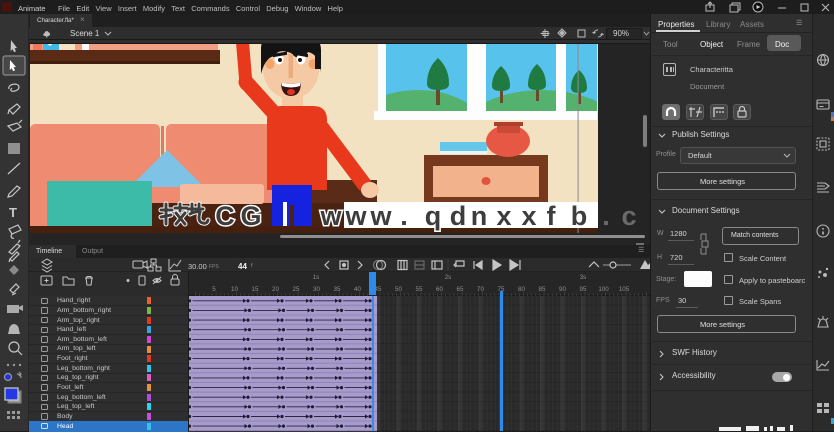 This screenshot has width=834, height=432. Describe the element at coordinates (275, 289) in the screenshot. I see `svg-text: 20` at that location.